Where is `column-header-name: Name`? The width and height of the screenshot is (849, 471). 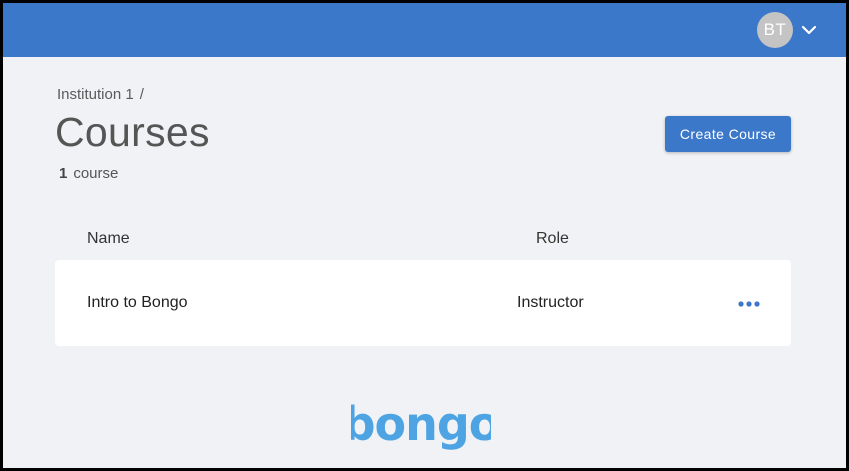 column-header-name: Name is located at coordinates (108, 238).